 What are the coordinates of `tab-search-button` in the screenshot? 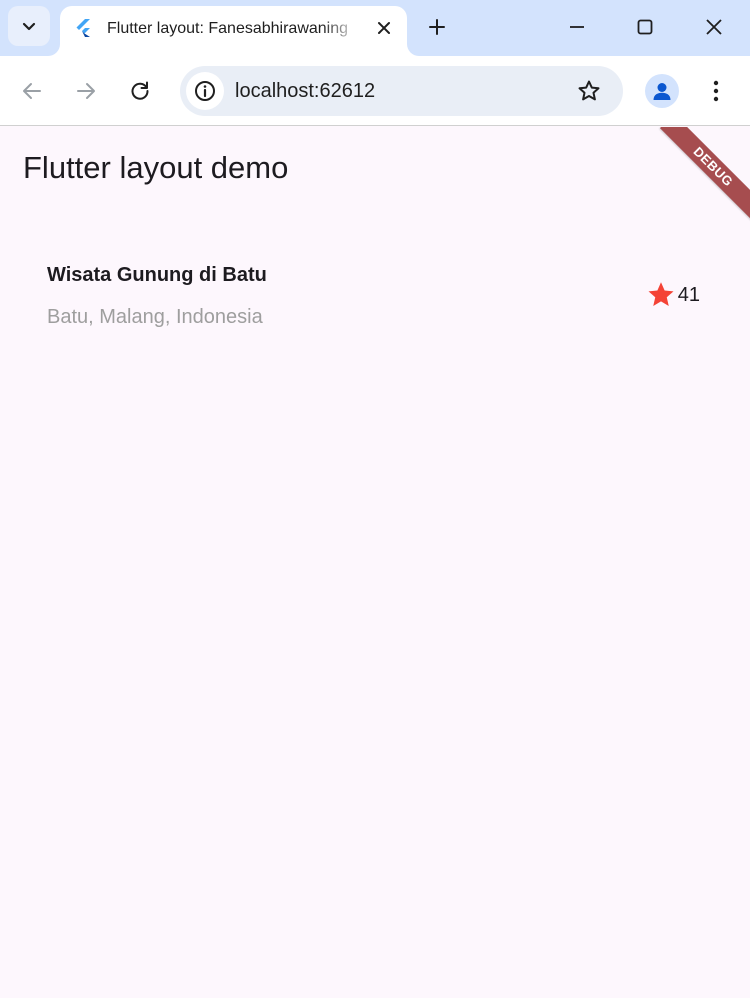 It's located at (29, 26).